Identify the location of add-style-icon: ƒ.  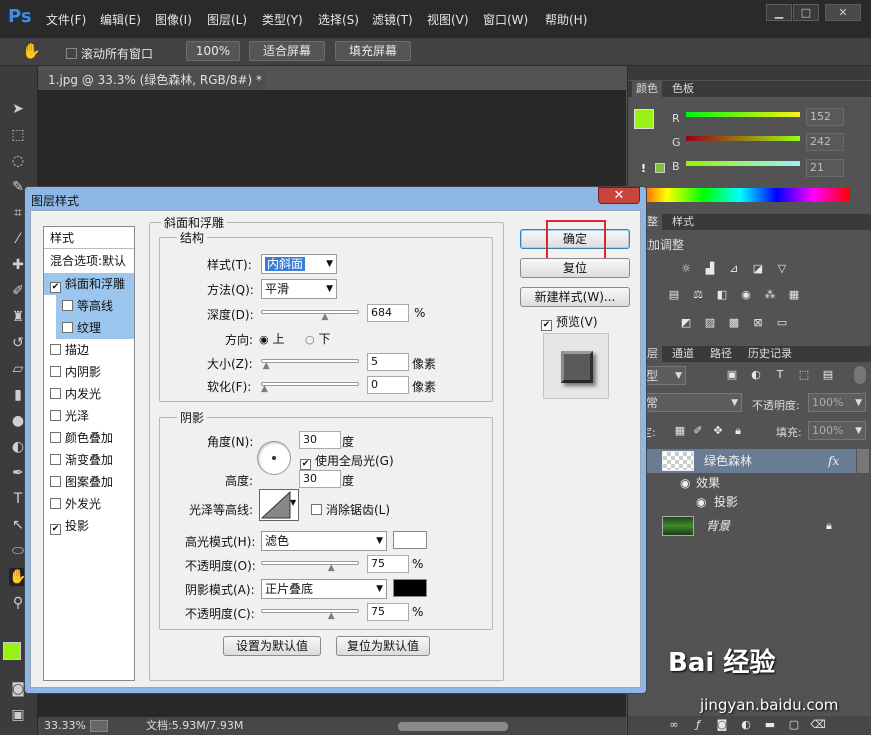
(698, 725).